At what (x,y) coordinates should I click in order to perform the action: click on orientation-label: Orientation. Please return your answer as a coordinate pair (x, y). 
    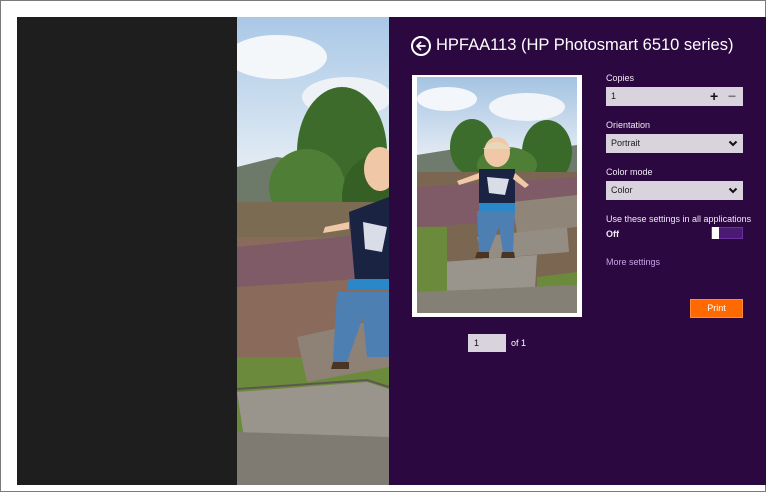
    Looking at the image, I should click on (628, 125).